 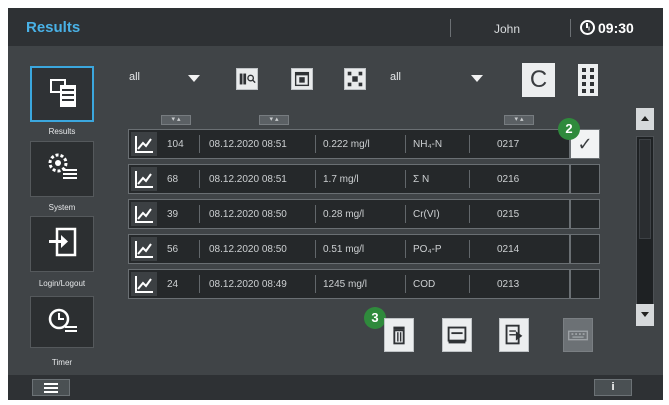 I want to click on sidebar-label-results: Results, so click(x=62, y=131).